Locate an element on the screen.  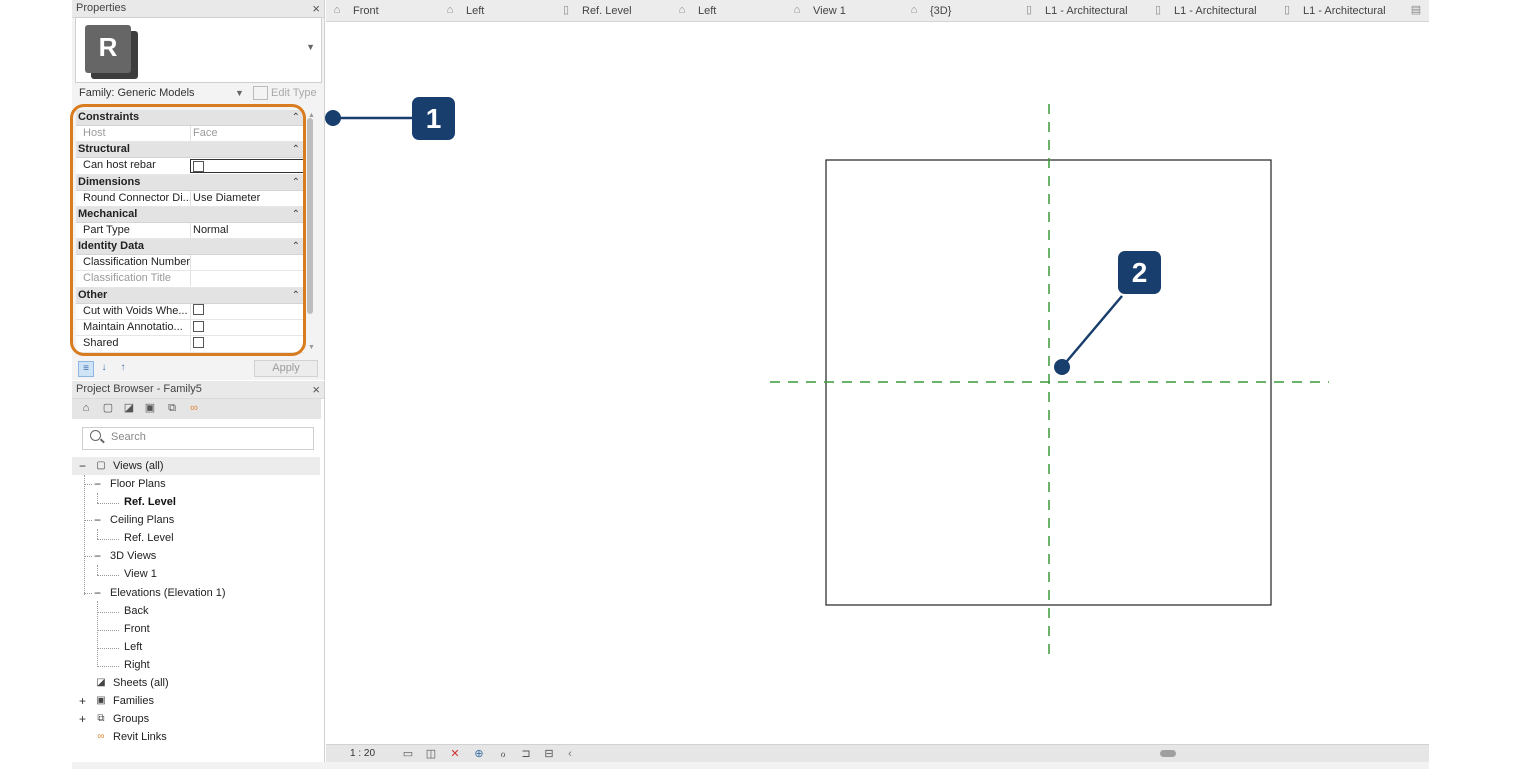
tree-label: Revit Links is located at coordinates (140, 737).